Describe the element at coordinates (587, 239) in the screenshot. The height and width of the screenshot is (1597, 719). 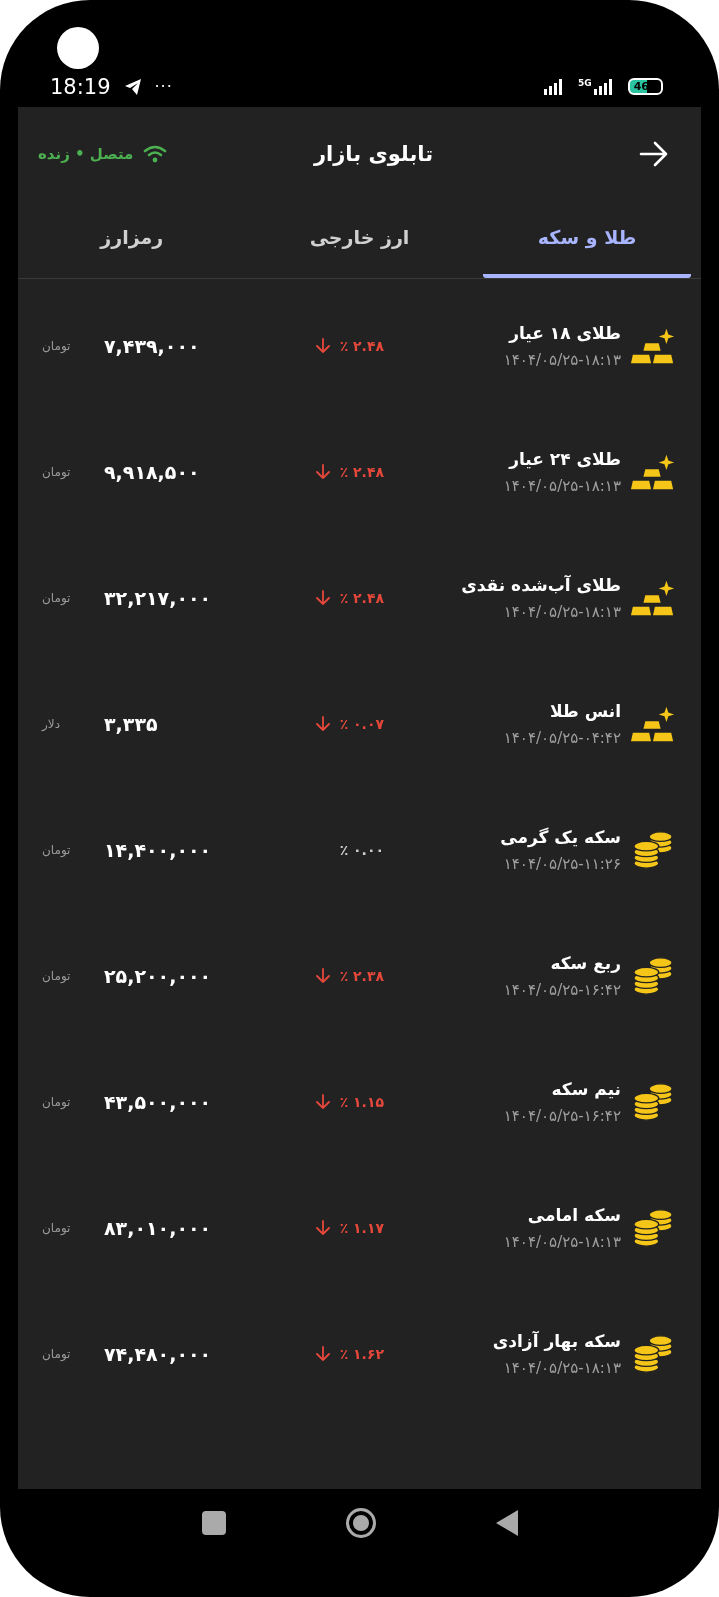
I see `tab: طلا و سکه` at that location.